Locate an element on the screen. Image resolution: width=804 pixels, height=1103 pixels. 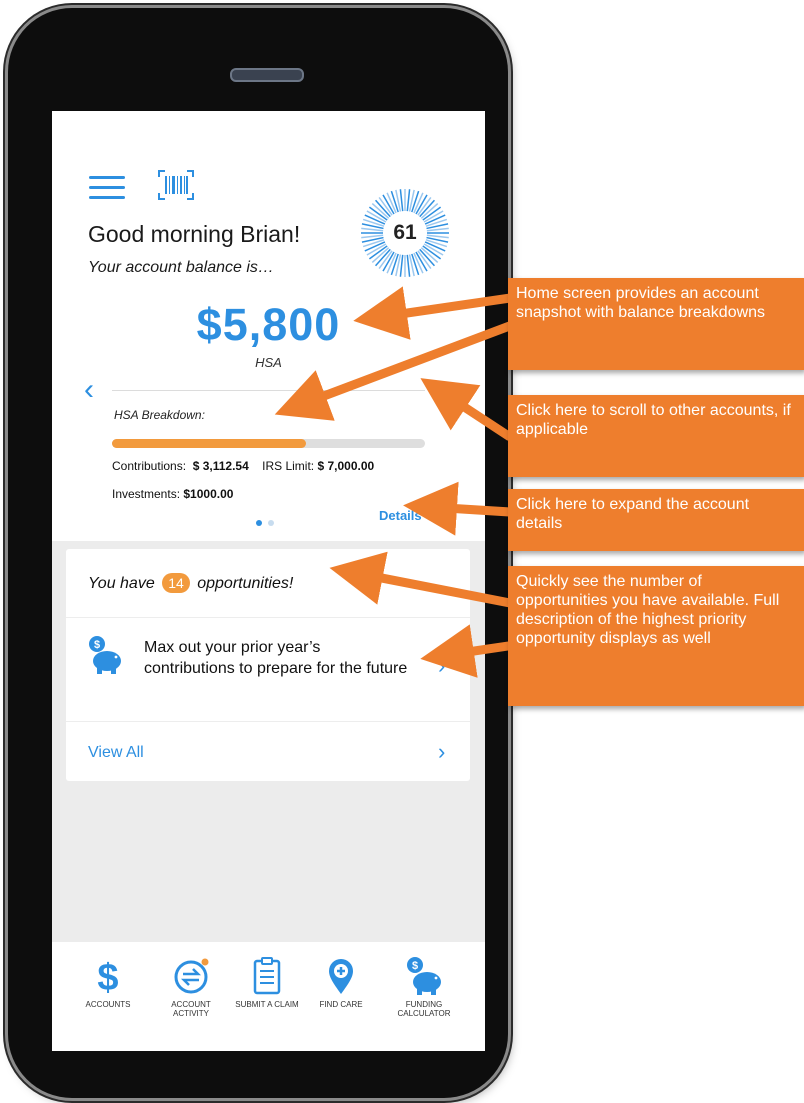
contributions-value: $ 3,112.54 is located at coordinates (220, 466).